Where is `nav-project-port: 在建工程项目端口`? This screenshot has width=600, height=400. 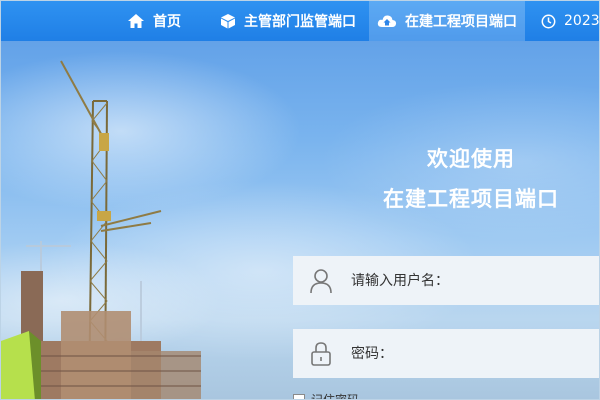
nav-project-port: 在建工程项目端口 is located at coordinates (447, 21).